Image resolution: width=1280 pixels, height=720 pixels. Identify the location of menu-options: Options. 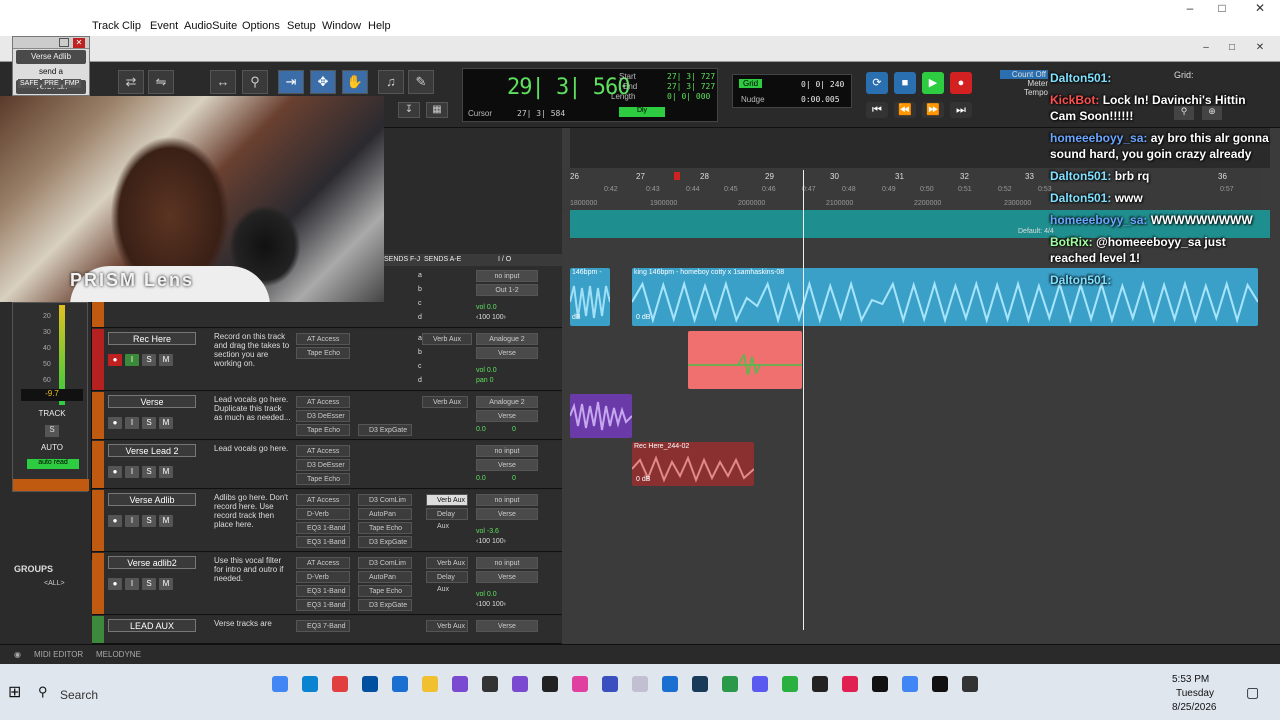
(261, 26).